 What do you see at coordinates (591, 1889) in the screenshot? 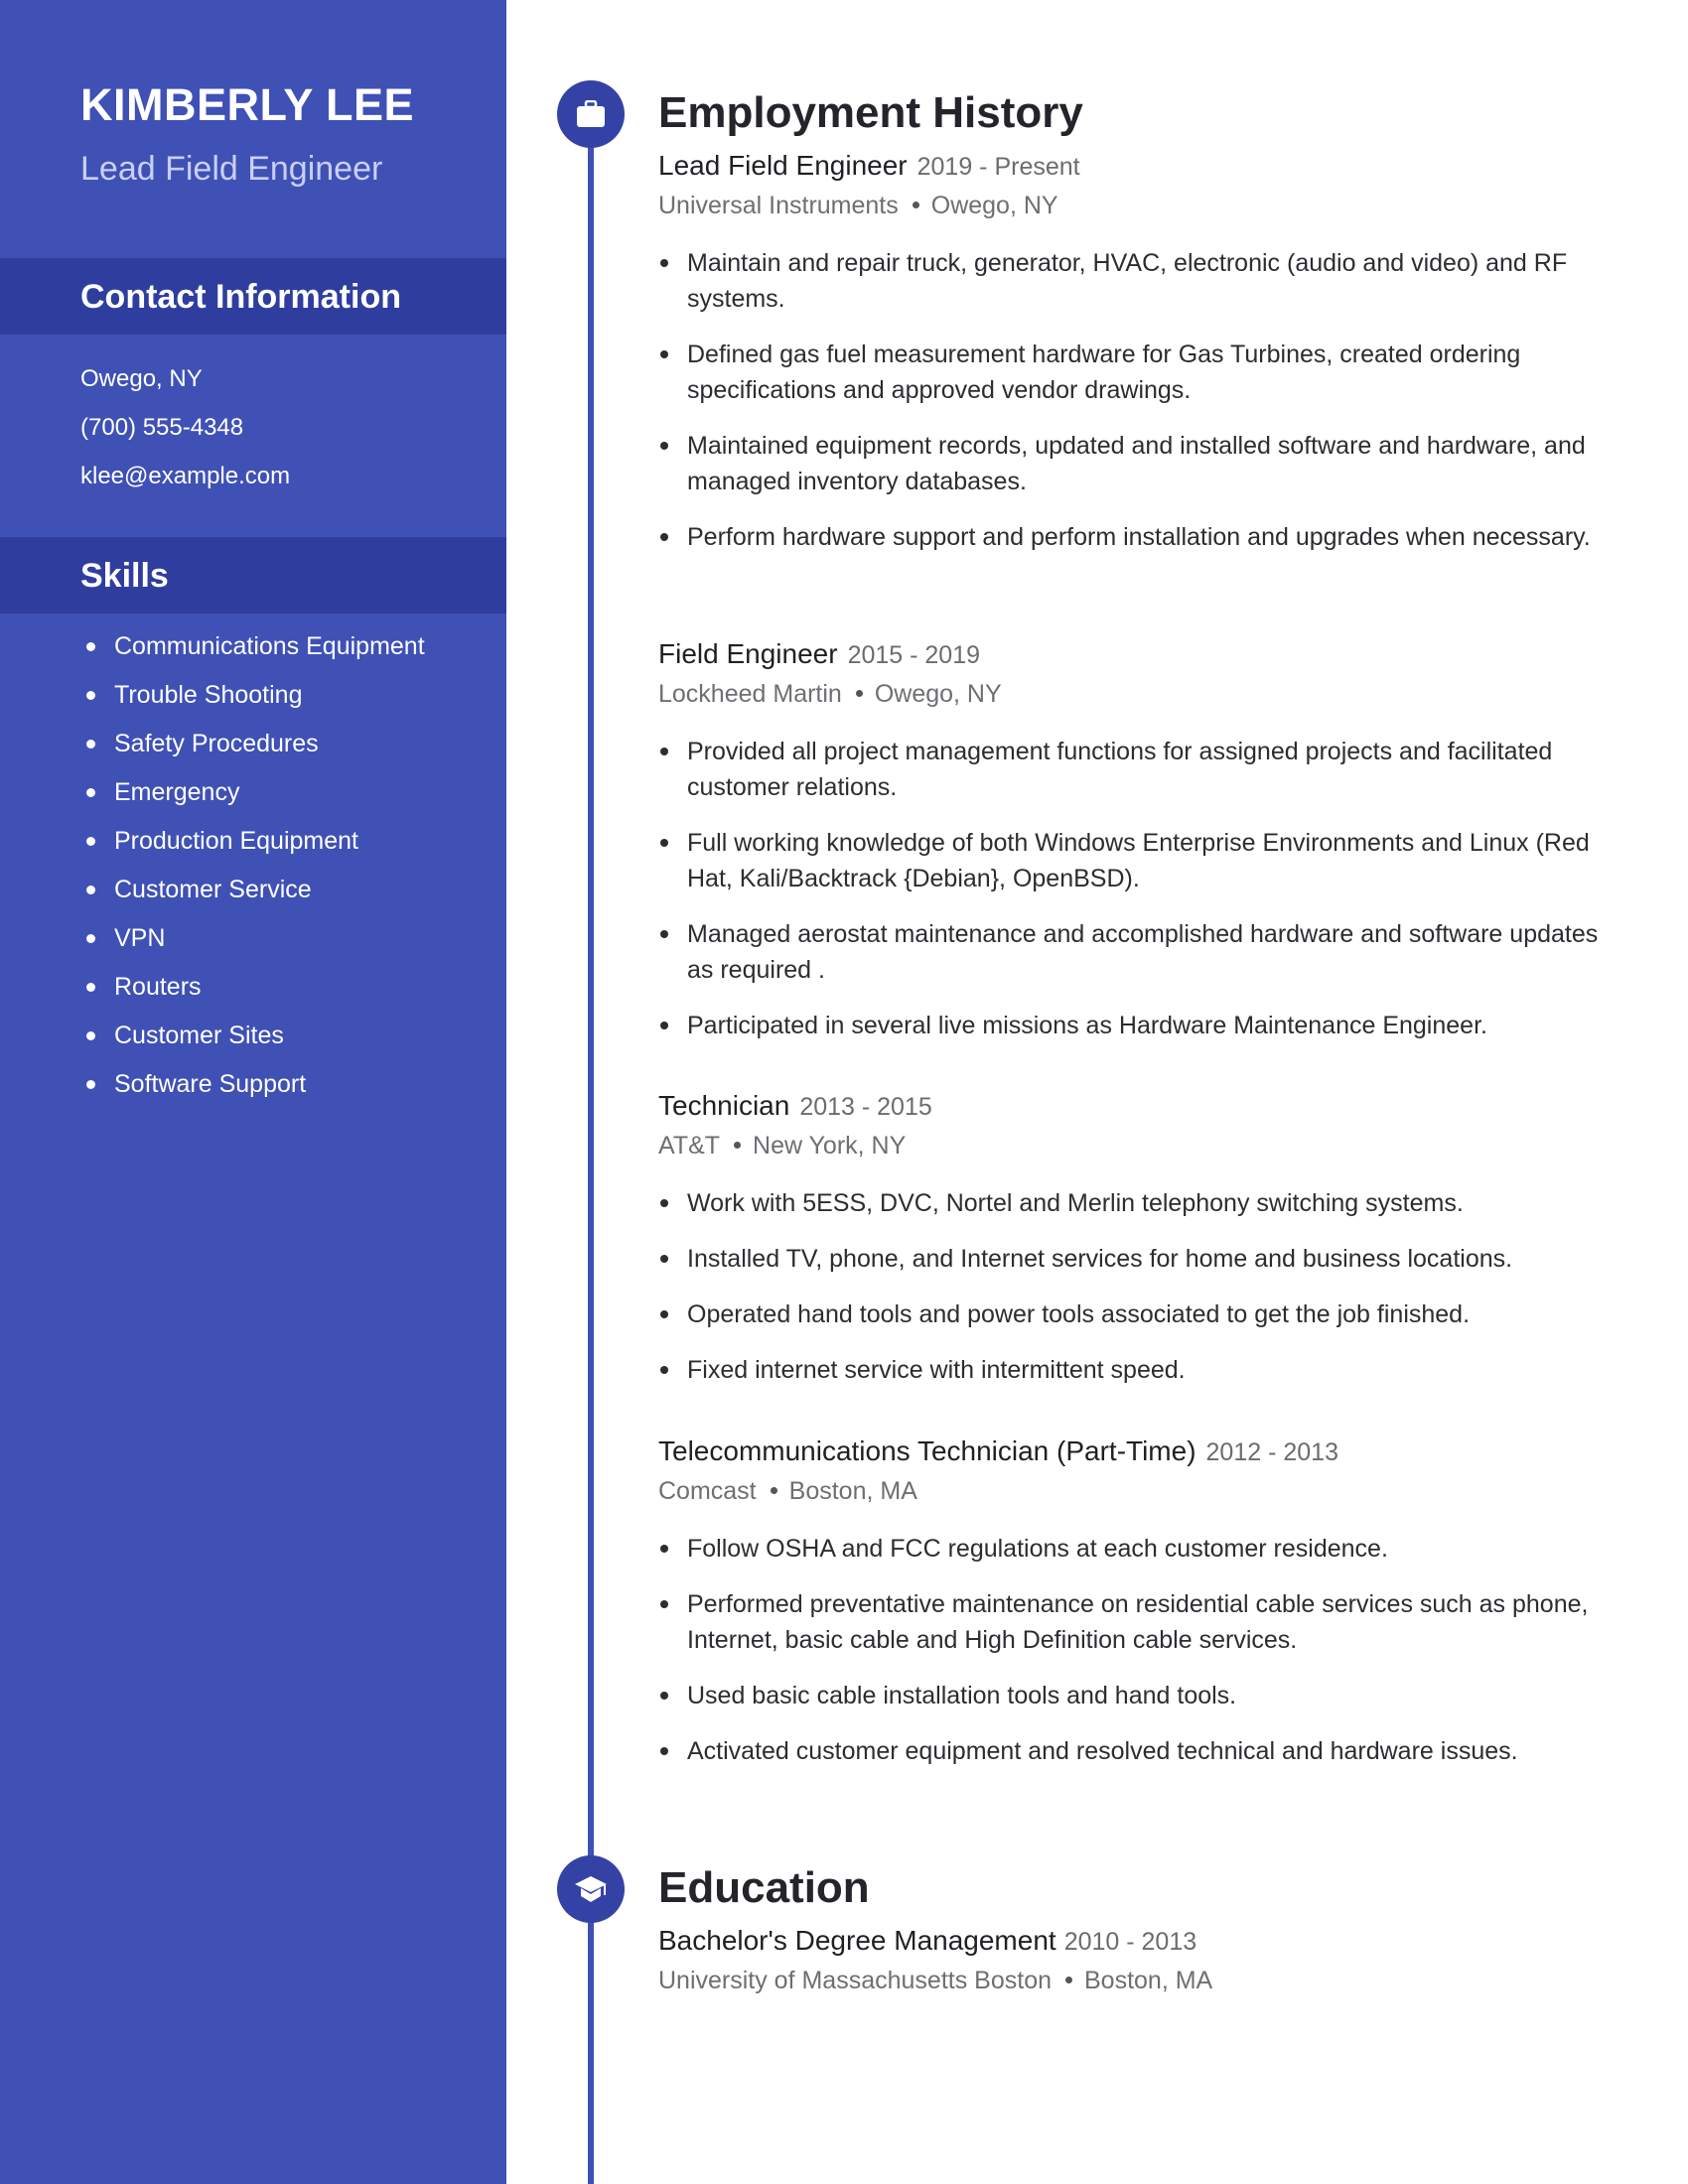
I see `graduation-cap-icon` at bounding box center [591, 1889].